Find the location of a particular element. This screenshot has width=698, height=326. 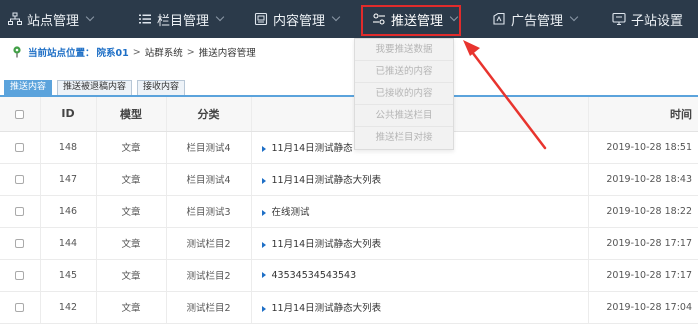

breadcrumb-site-link: 院系01 is located at coordinates (113, 52).